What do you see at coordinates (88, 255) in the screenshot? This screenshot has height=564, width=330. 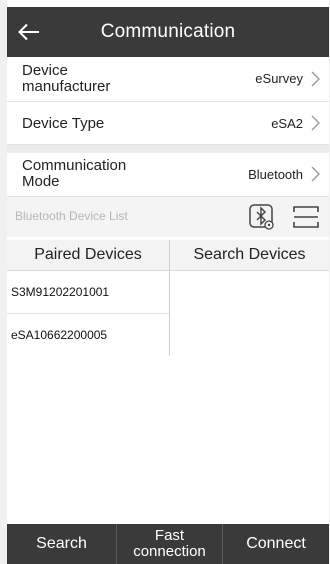 I see `tab-paired-devices: Paired Devices` at bounding box center [88, 255].